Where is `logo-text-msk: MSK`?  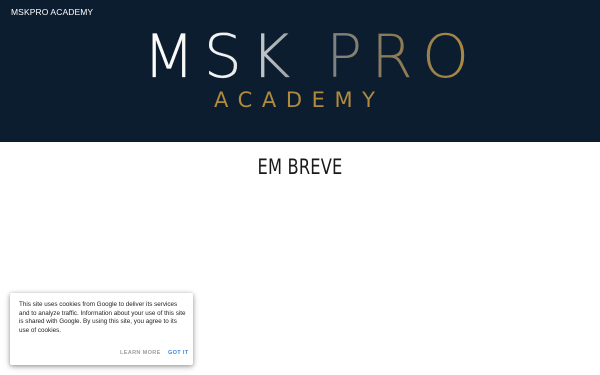
logo-text-msk: MSK is located at coordinates (221, 57).